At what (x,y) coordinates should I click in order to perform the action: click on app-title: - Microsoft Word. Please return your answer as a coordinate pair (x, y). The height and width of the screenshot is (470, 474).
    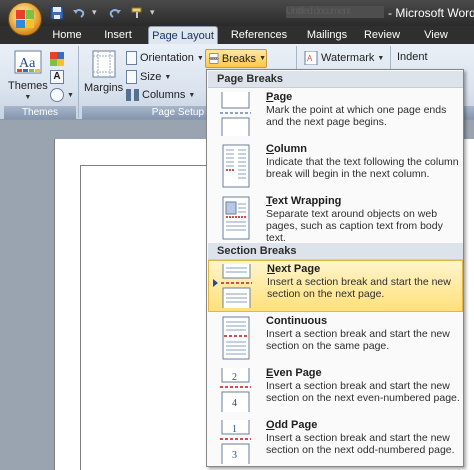
    Looking at the image, I should click on (431, 13).